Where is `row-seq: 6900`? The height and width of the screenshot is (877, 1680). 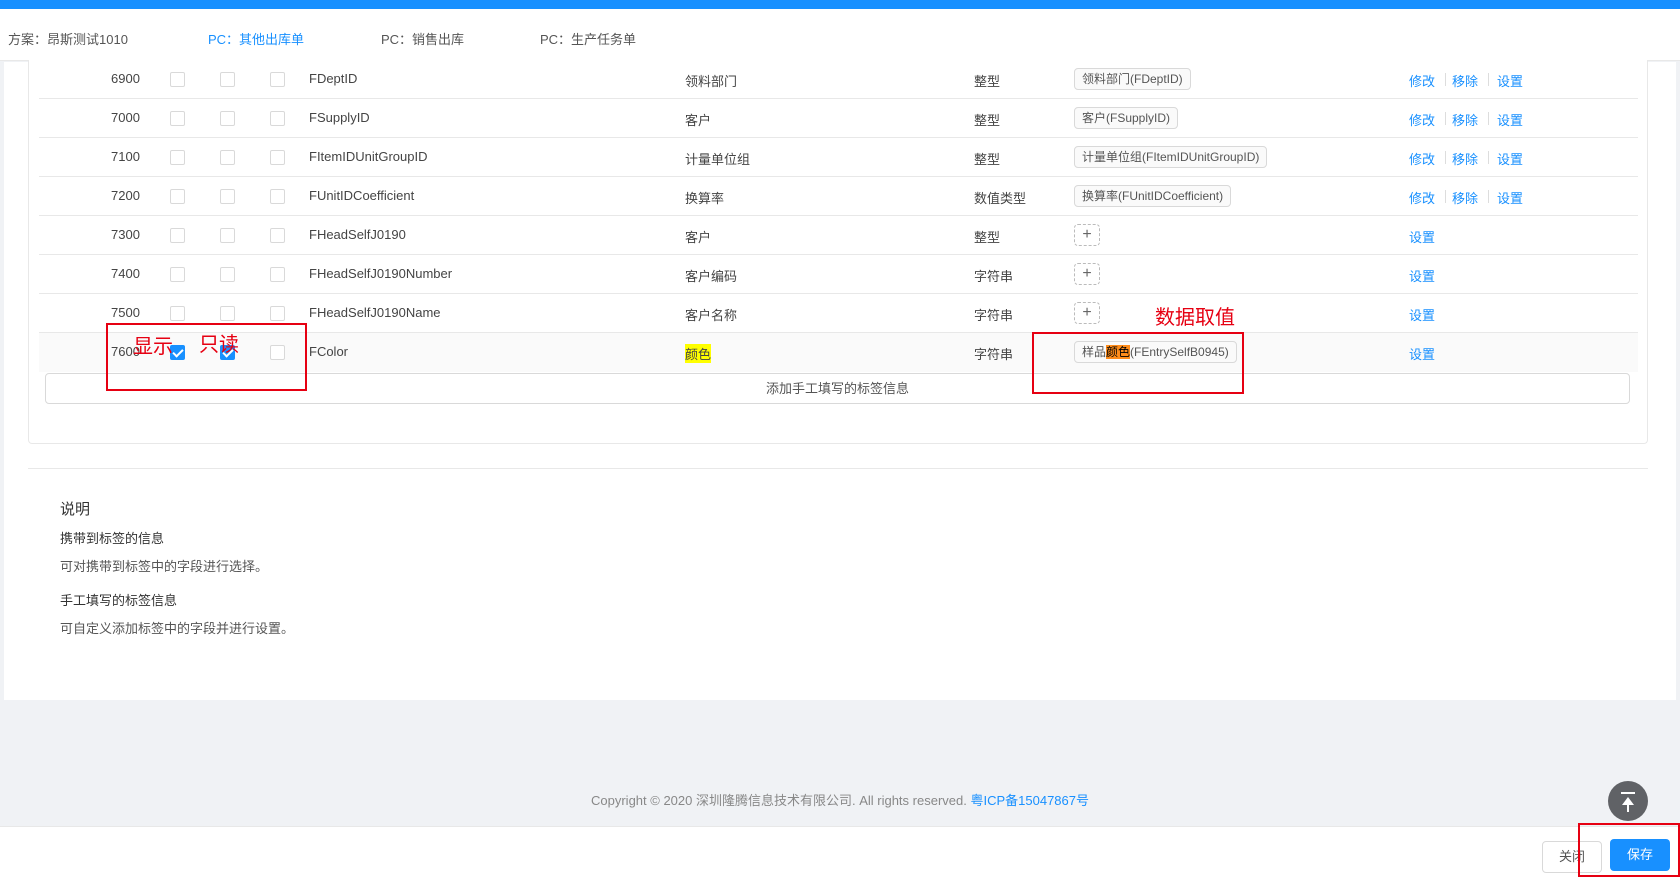
row-seq: 6900 is located at coordinates (125, 78).